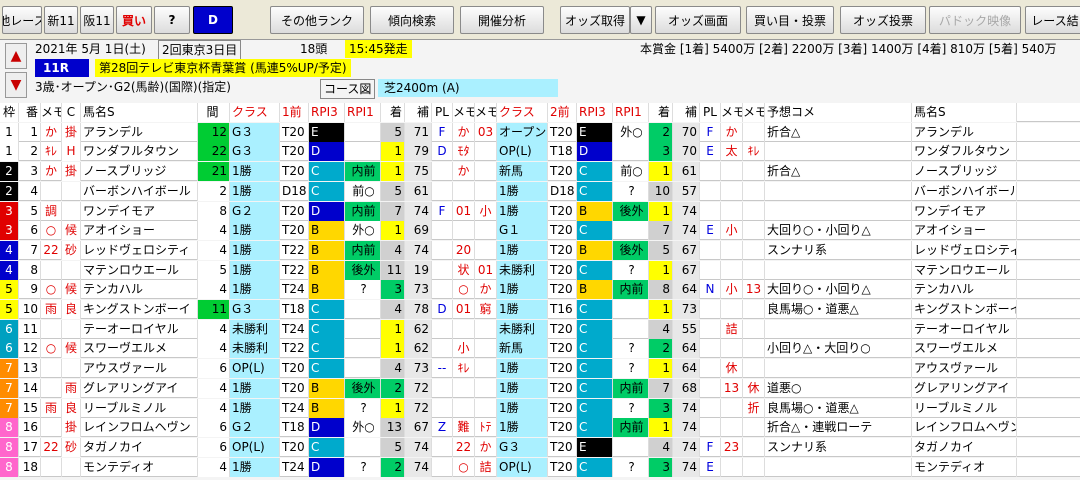 This screenshot has height=480, width=1080. I want to click on cell-memo1b, so click(486, 250).